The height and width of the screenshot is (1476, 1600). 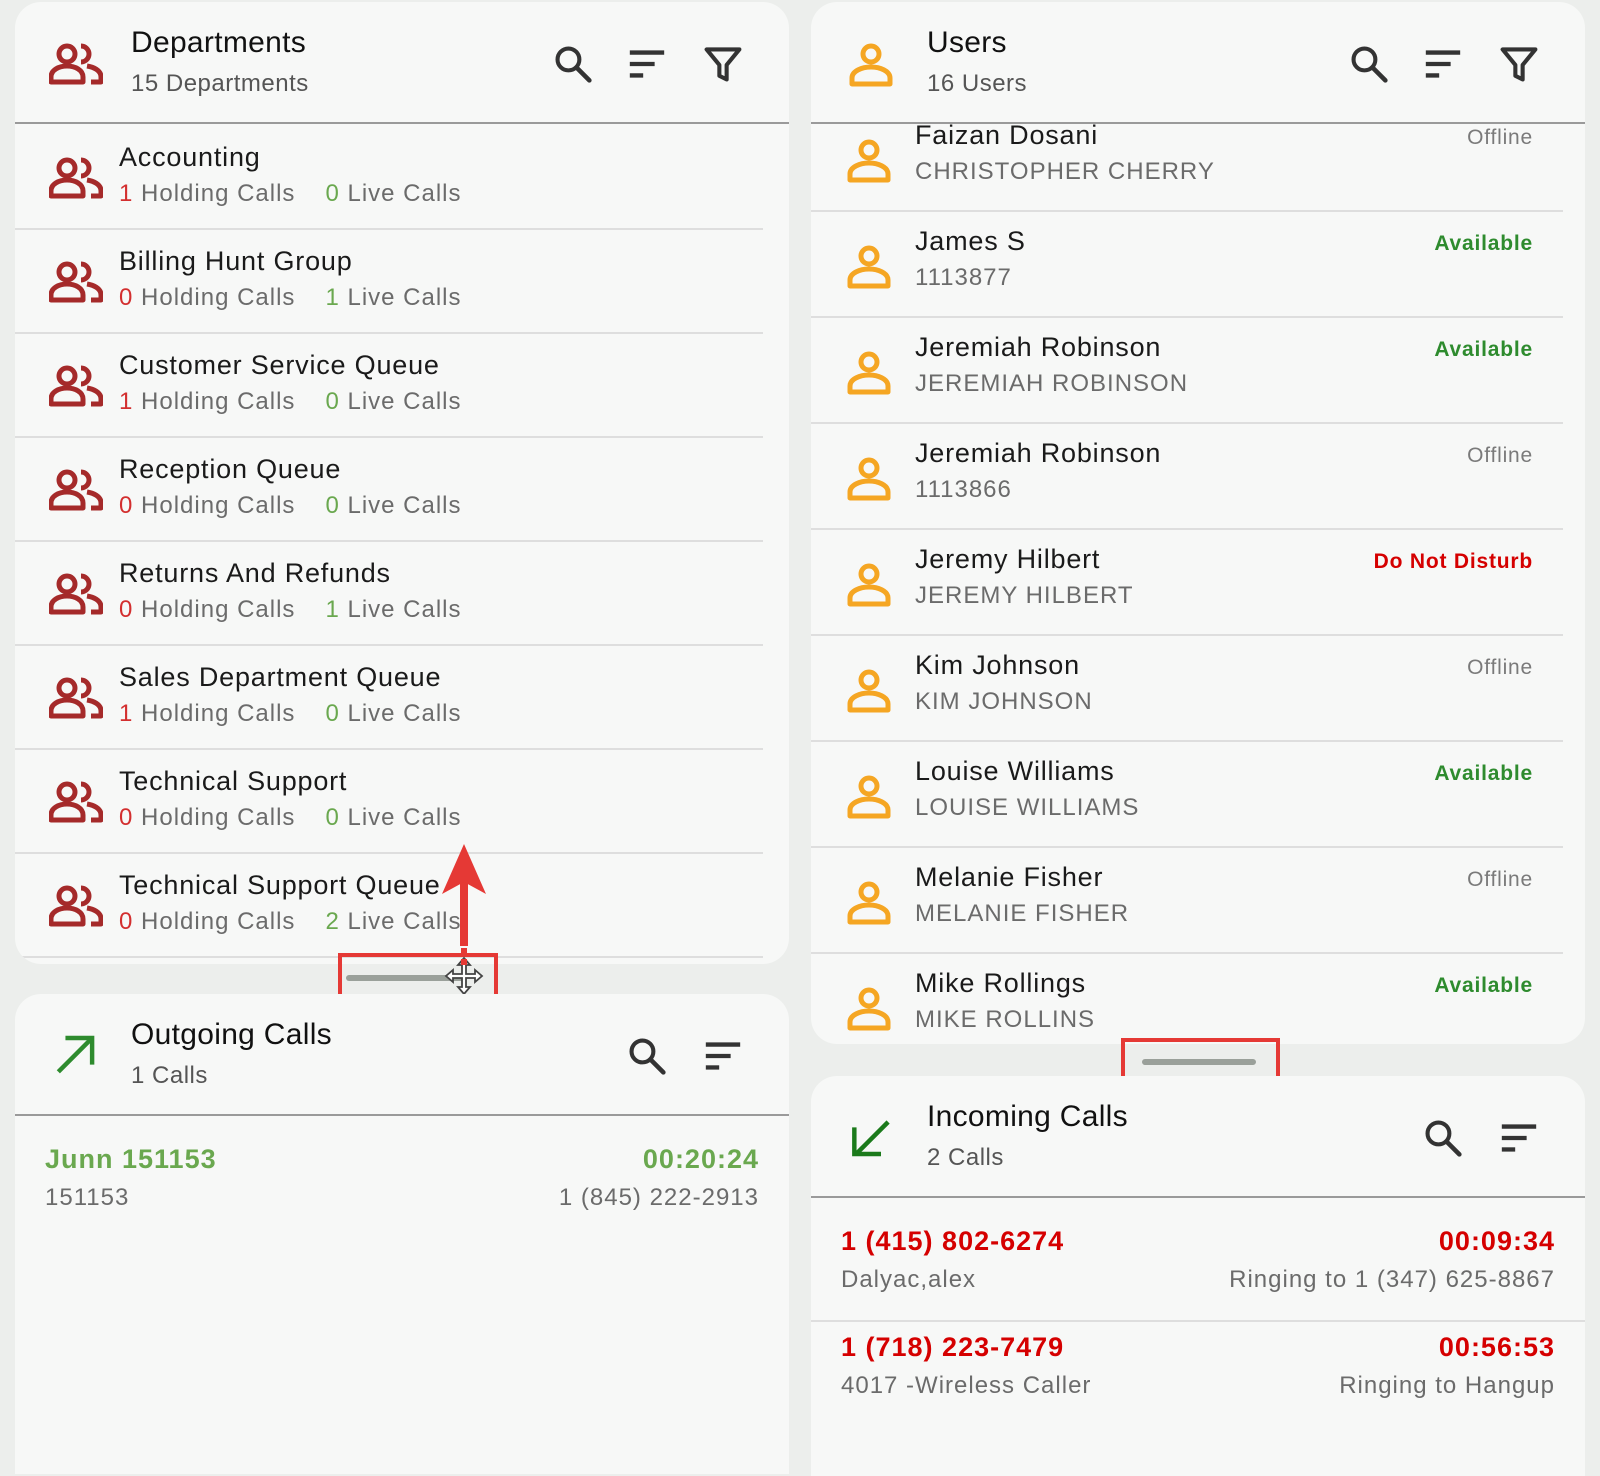 I want to click on user-row: Kim Johnson KIM JOHNSON Offline, so click(x=1187, y=689).